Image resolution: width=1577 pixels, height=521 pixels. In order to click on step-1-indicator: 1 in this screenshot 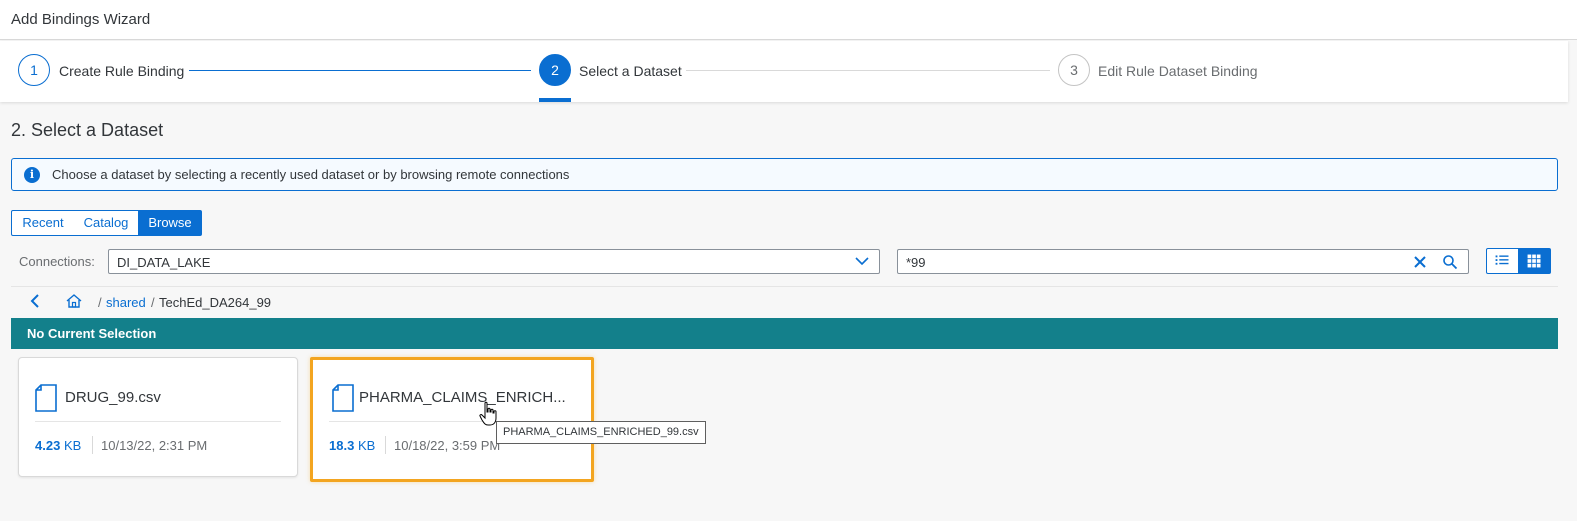, I will do `click(34, 70)`.